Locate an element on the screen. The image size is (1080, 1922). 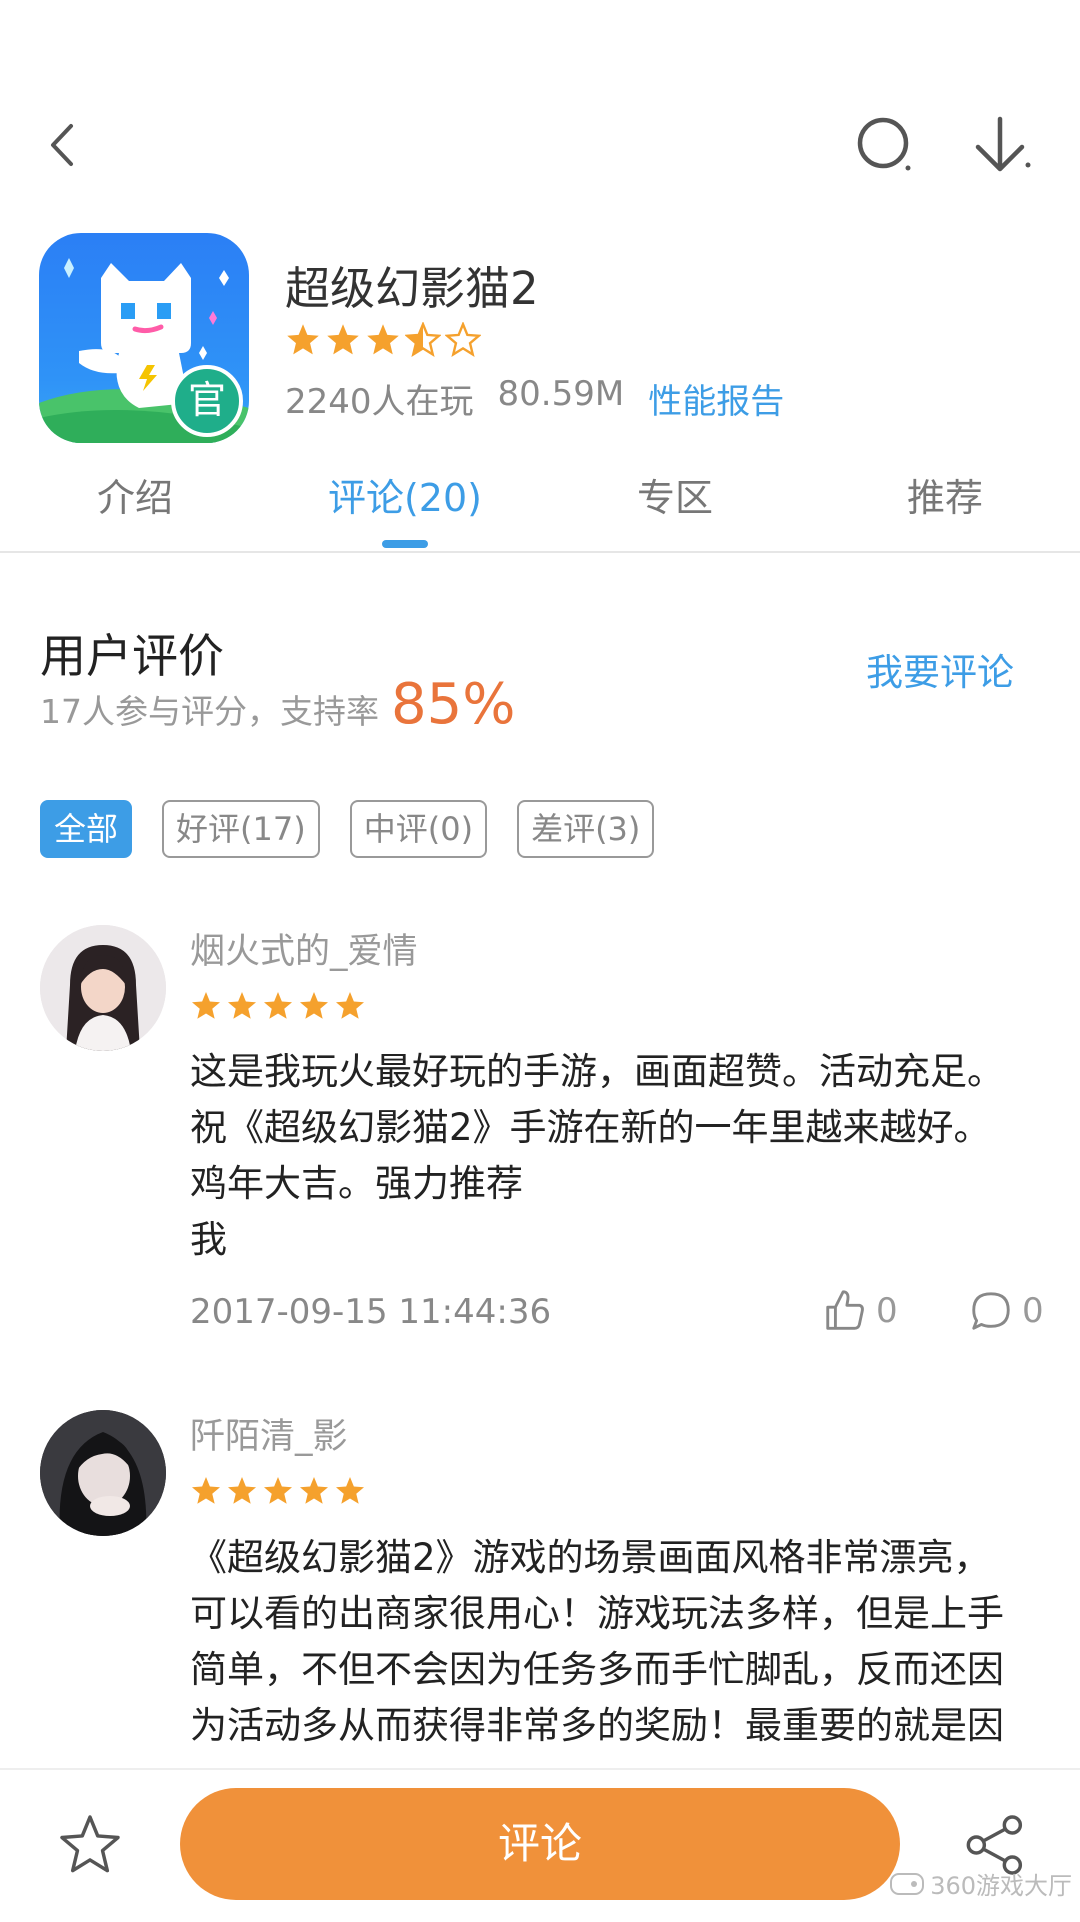
review-text-line: 祝《超级幻影猫2》手游在新的一年里越来越好。 is located at coordinates (590, 1127).